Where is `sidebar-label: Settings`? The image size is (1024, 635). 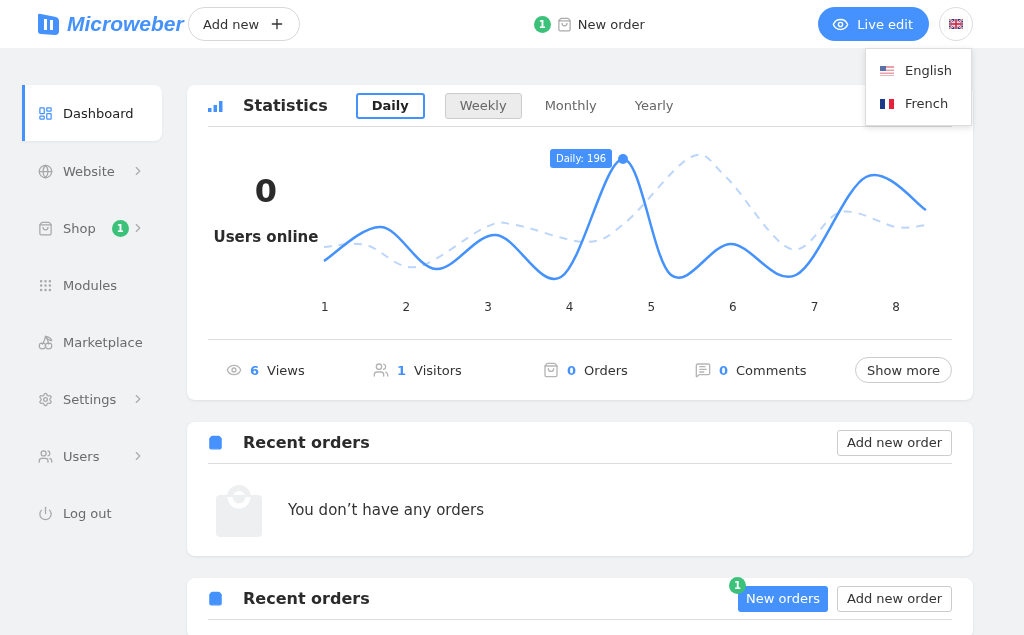 sidebar-label: Settings is located at coordinates (90, 399).